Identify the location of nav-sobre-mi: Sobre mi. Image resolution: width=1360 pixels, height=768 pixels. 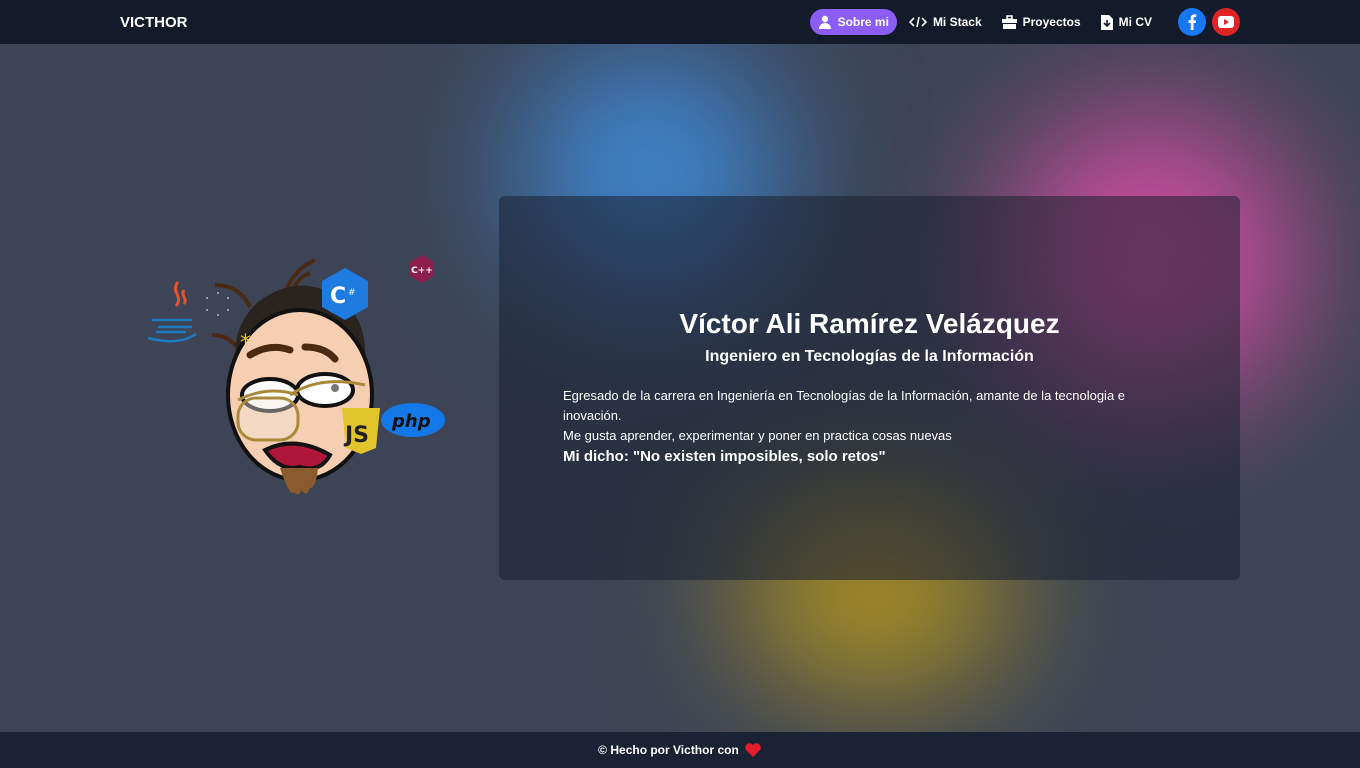
(853, 22).